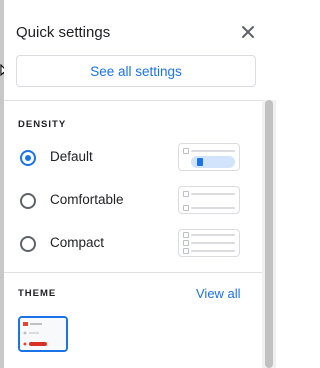  What do you see at coordinates (248, 32) in the screenshot?
I see `close-icon` at bounding box center [248, 32].